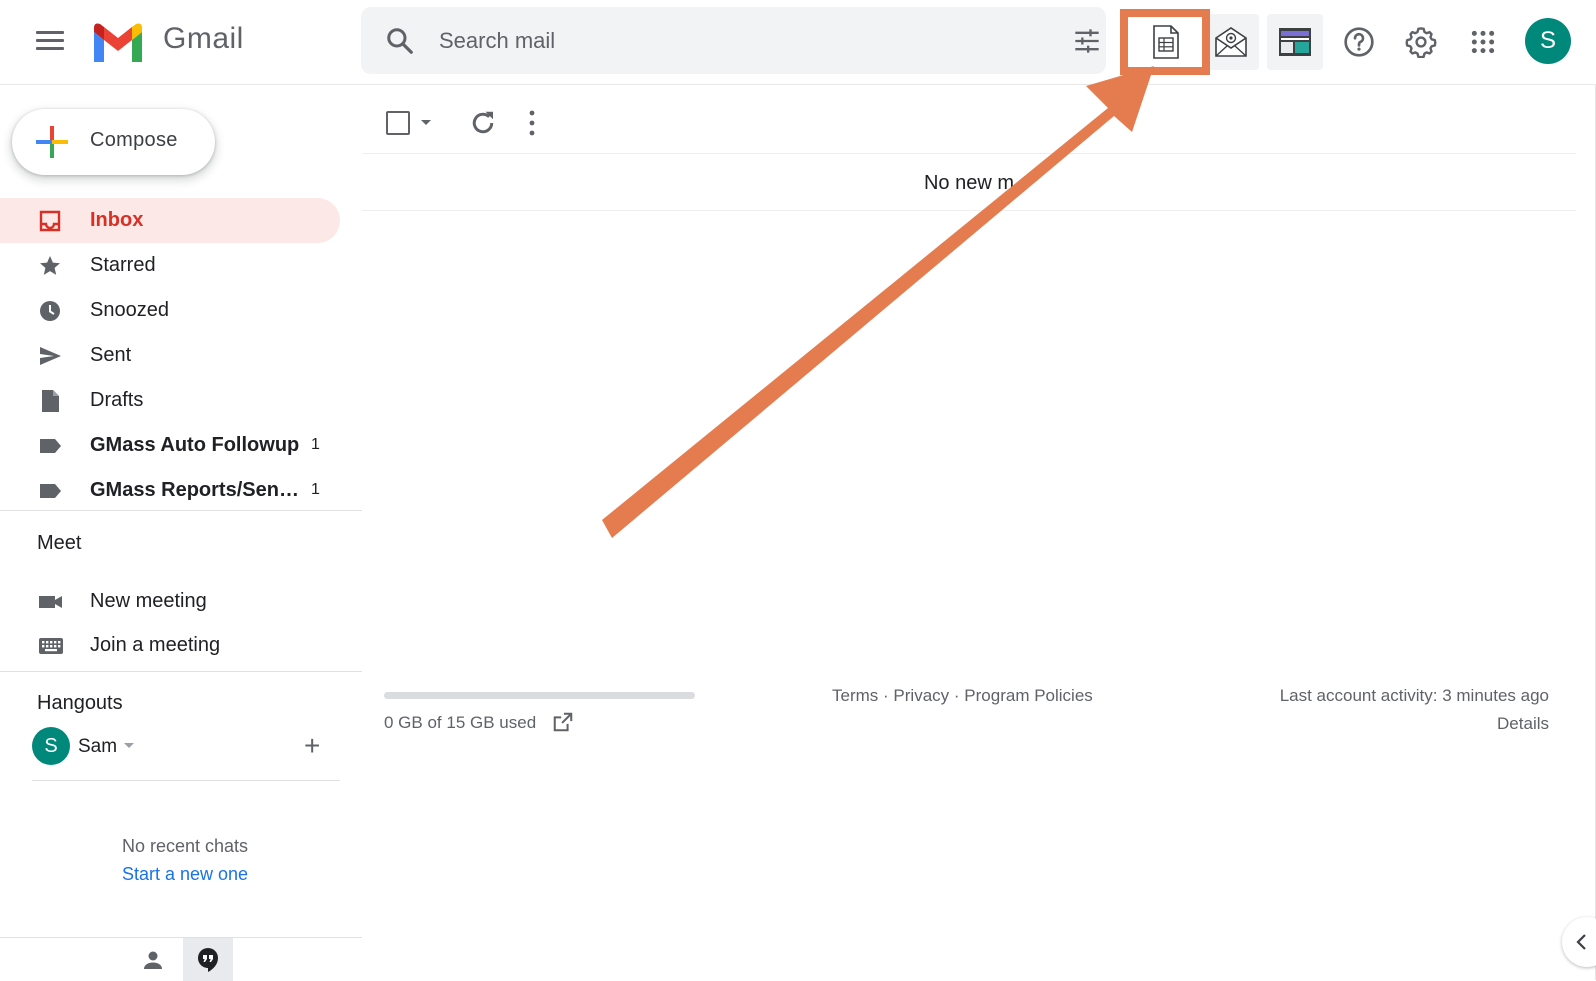  What do you see at coordinates (1165, 42) in the screenshot?
I see `annotation-highlight-box` at bounding box center [1165, 42].